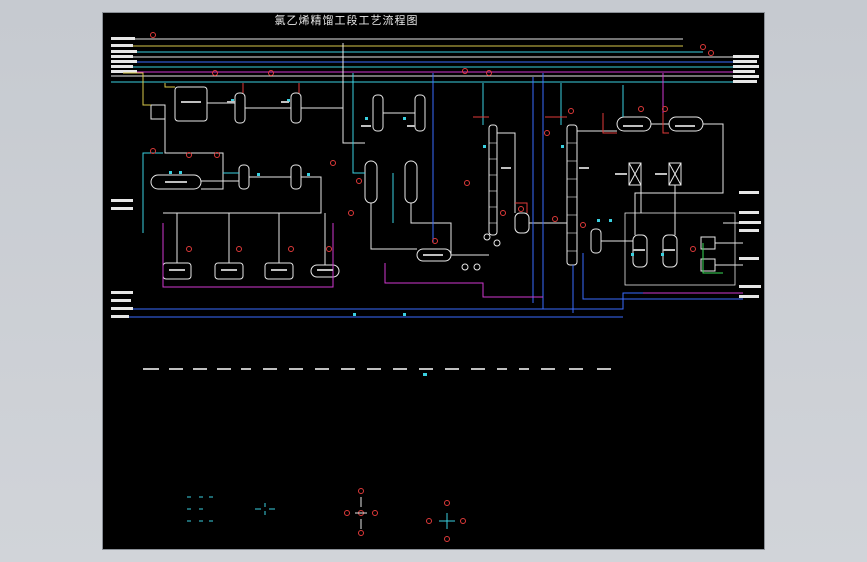  Describe the element at coordinates (427, 60) in the screenshot. I see `utility-header-lines` at that location.